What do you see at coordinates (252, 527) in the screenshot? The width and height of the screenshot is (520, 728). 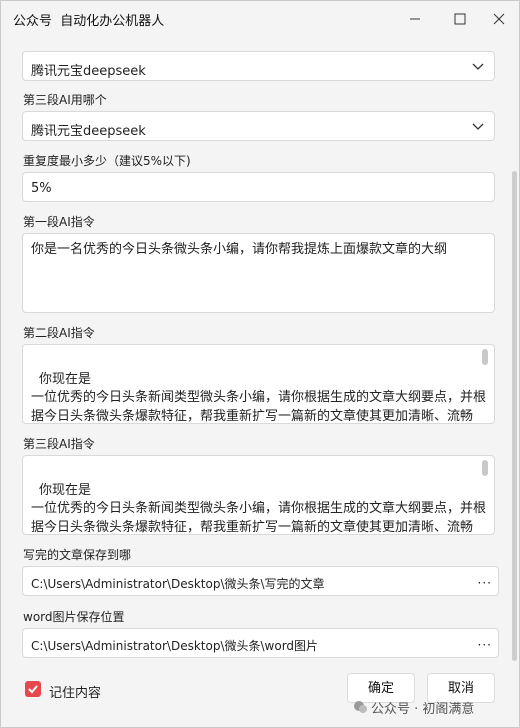 I see `prompt3-line: 据今日头条微头条爆款特征，帮我重新扩写一篇新的文章使其更加清晰、流畅` at bounding box center [252, 527].